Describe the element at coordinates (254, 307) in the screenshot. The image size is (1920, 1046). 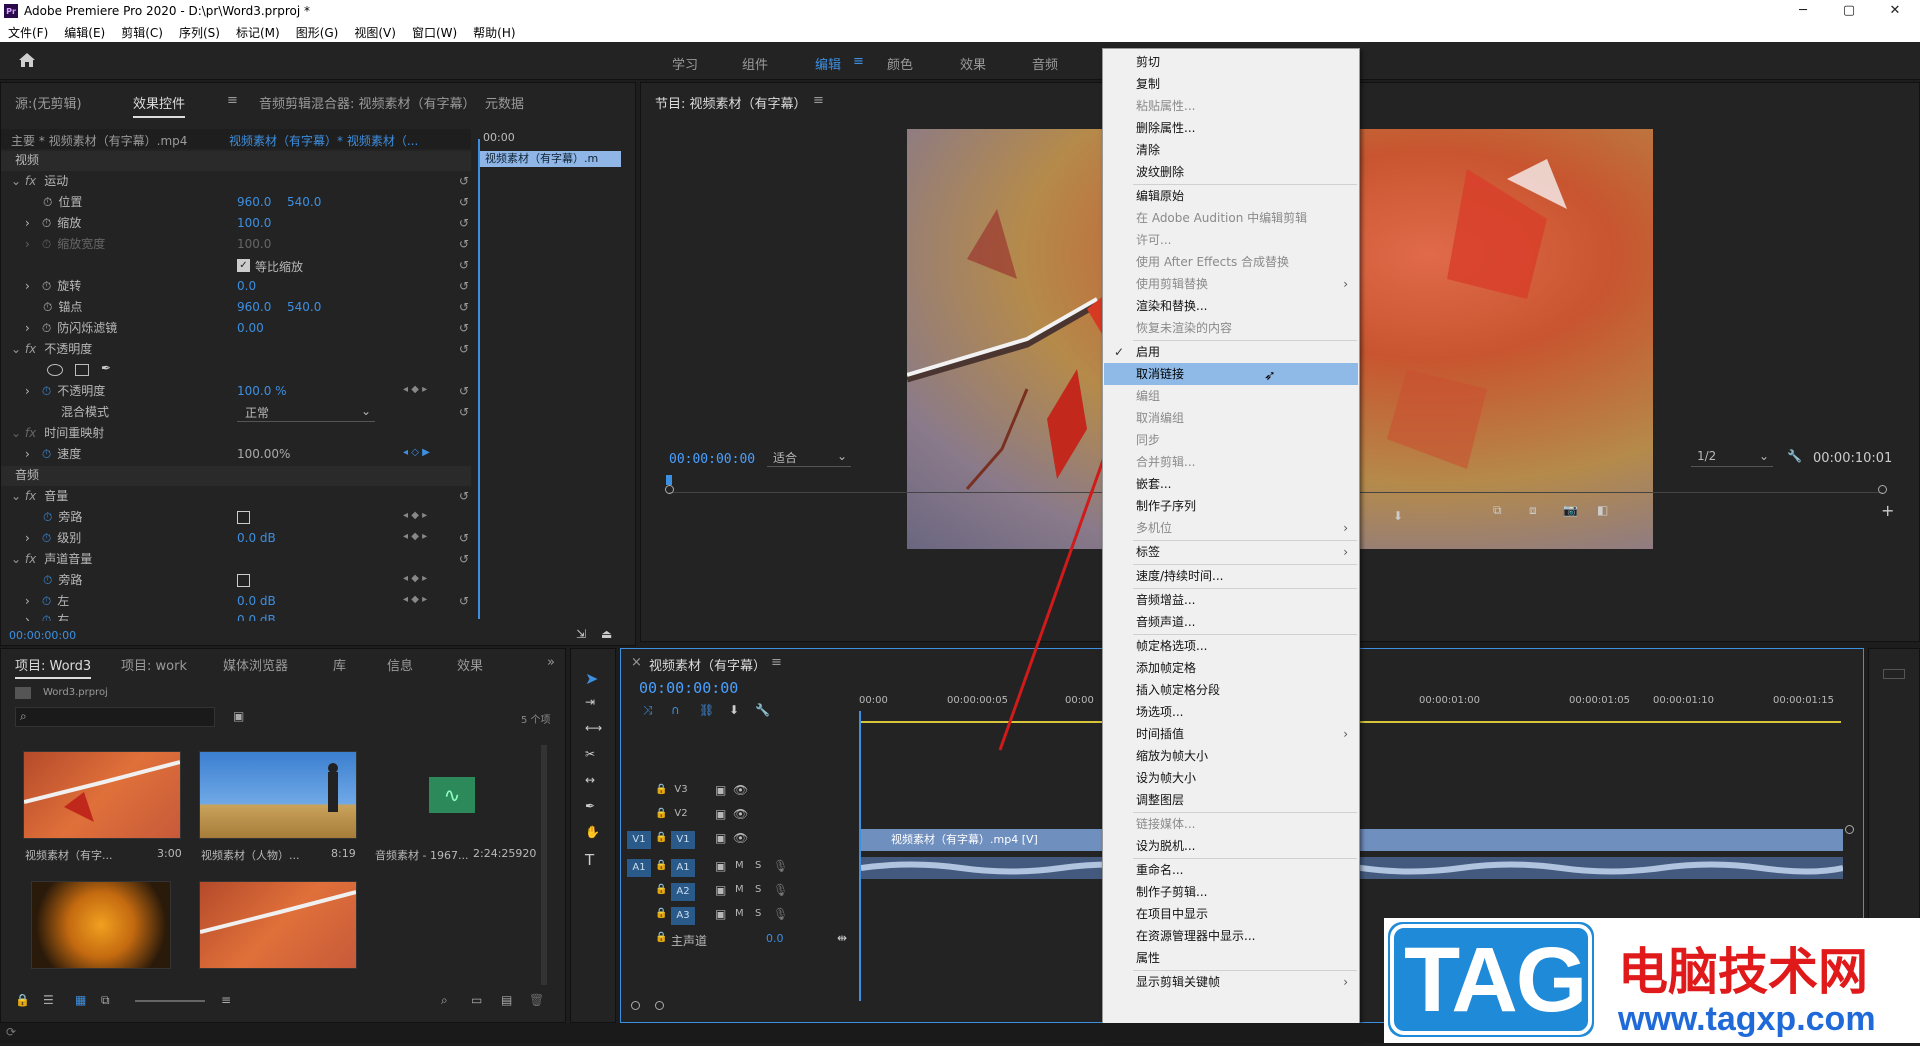
I see `anchor-x-value: 960.0` at that location.